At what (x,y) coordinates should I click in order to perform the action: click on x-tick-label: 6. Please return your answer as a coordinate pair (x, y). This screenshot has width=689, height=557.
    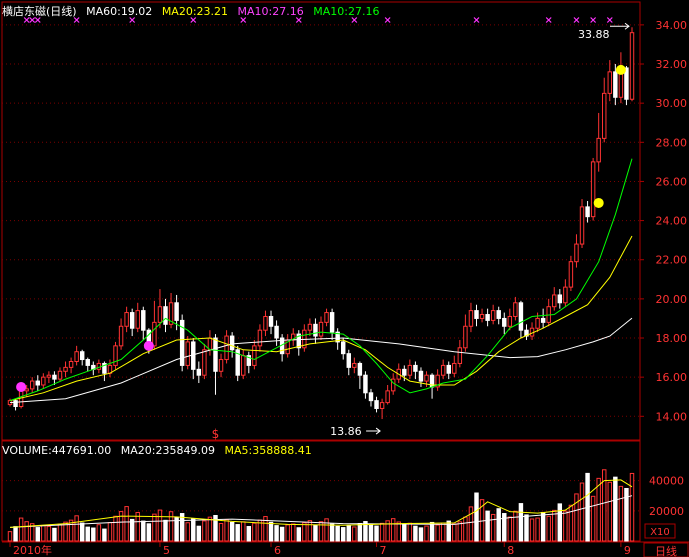
    Looking at the image, I should click on (277, 550).